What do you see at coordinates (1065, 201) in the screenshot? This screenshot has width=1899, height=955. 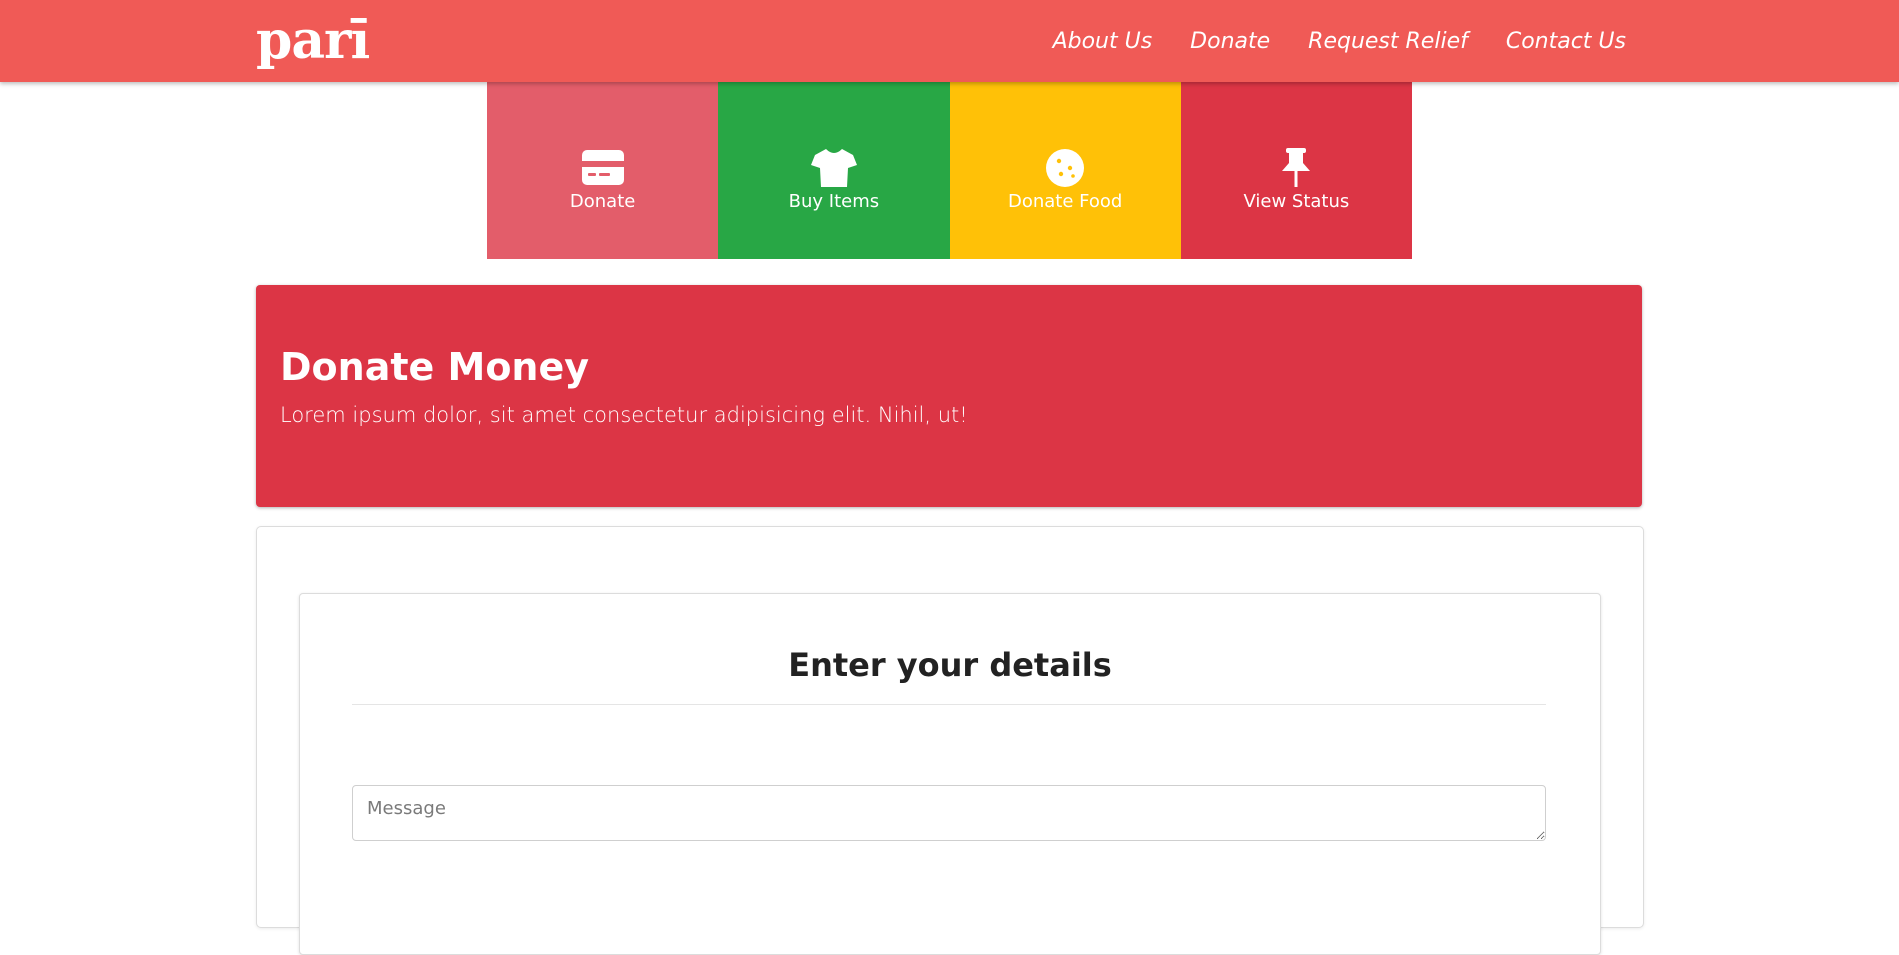 I see `tile-label: Donate Food` at bounding box center [1065, 201].